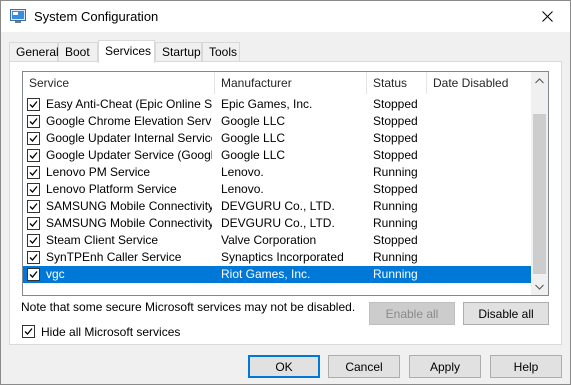 The width and height of the screenshot is (571, 385). I want to click on msconfig-app-icon, so click(18, 16).